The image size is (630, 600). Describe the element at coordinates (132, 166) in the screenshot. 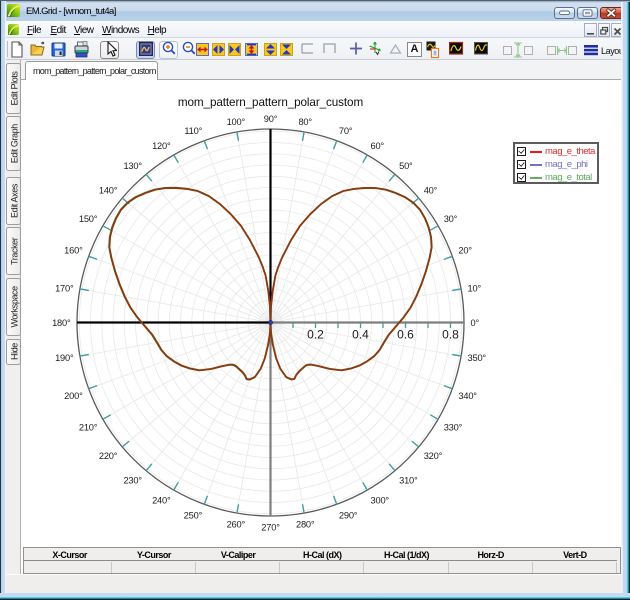

I see `svg-text: 130°` at that location.